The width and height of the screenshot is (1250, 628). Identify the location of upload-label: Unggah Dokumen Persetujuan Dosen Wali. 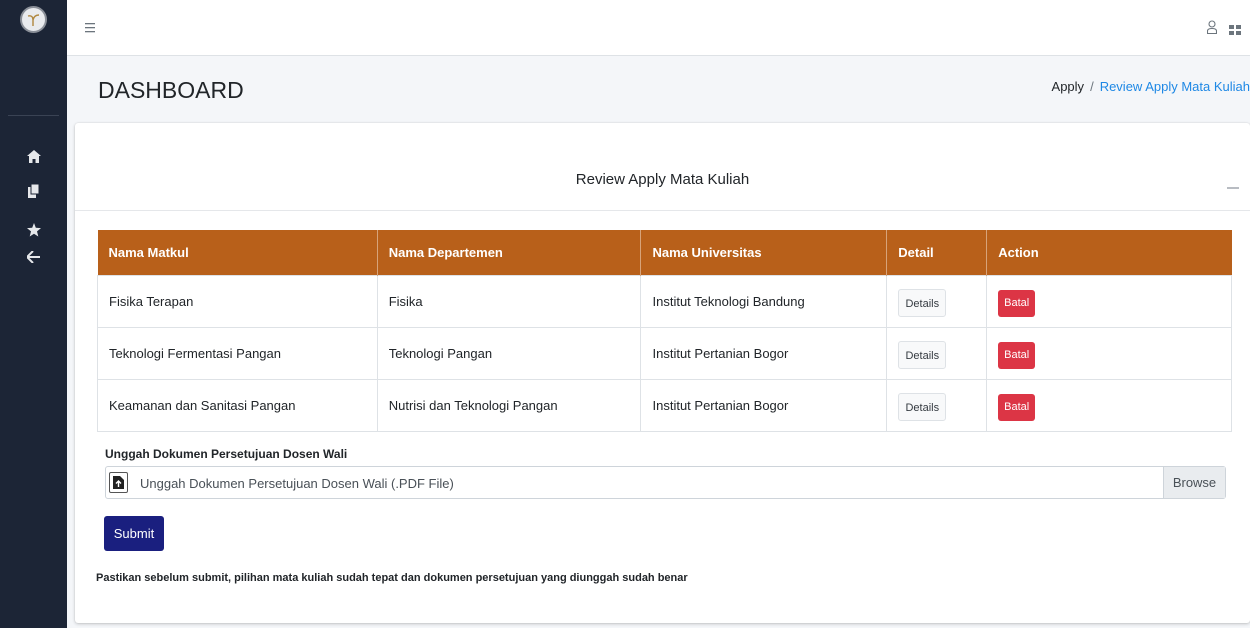
(226, 454).